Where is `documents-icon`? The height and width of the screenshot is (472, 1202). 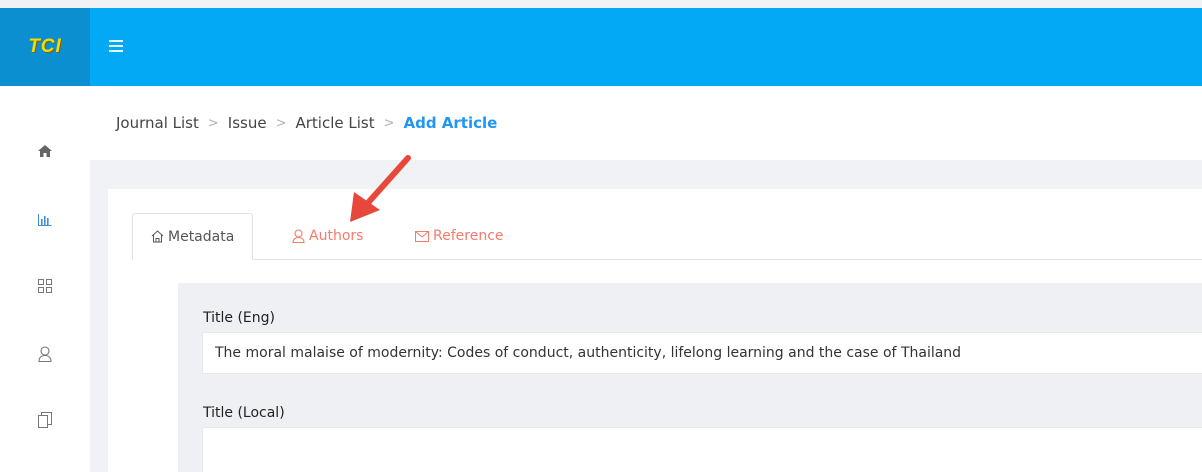
documents-icon is located at coordinates (45, 420).